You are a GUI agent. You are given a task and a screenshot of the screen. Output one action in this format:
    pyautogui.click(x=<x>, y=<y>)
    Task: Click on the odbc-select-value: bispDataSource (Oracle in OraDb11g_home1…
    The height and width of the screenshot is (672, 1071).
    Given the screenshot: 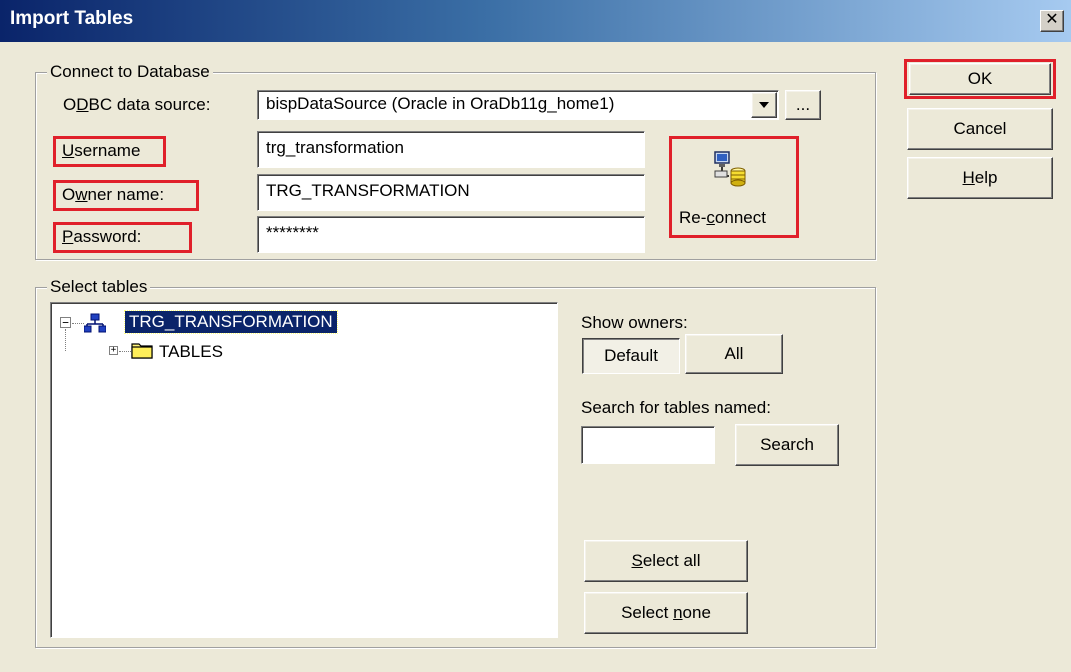 What is the action you would take?
    pyautogui.click(x=440, y=103)
    